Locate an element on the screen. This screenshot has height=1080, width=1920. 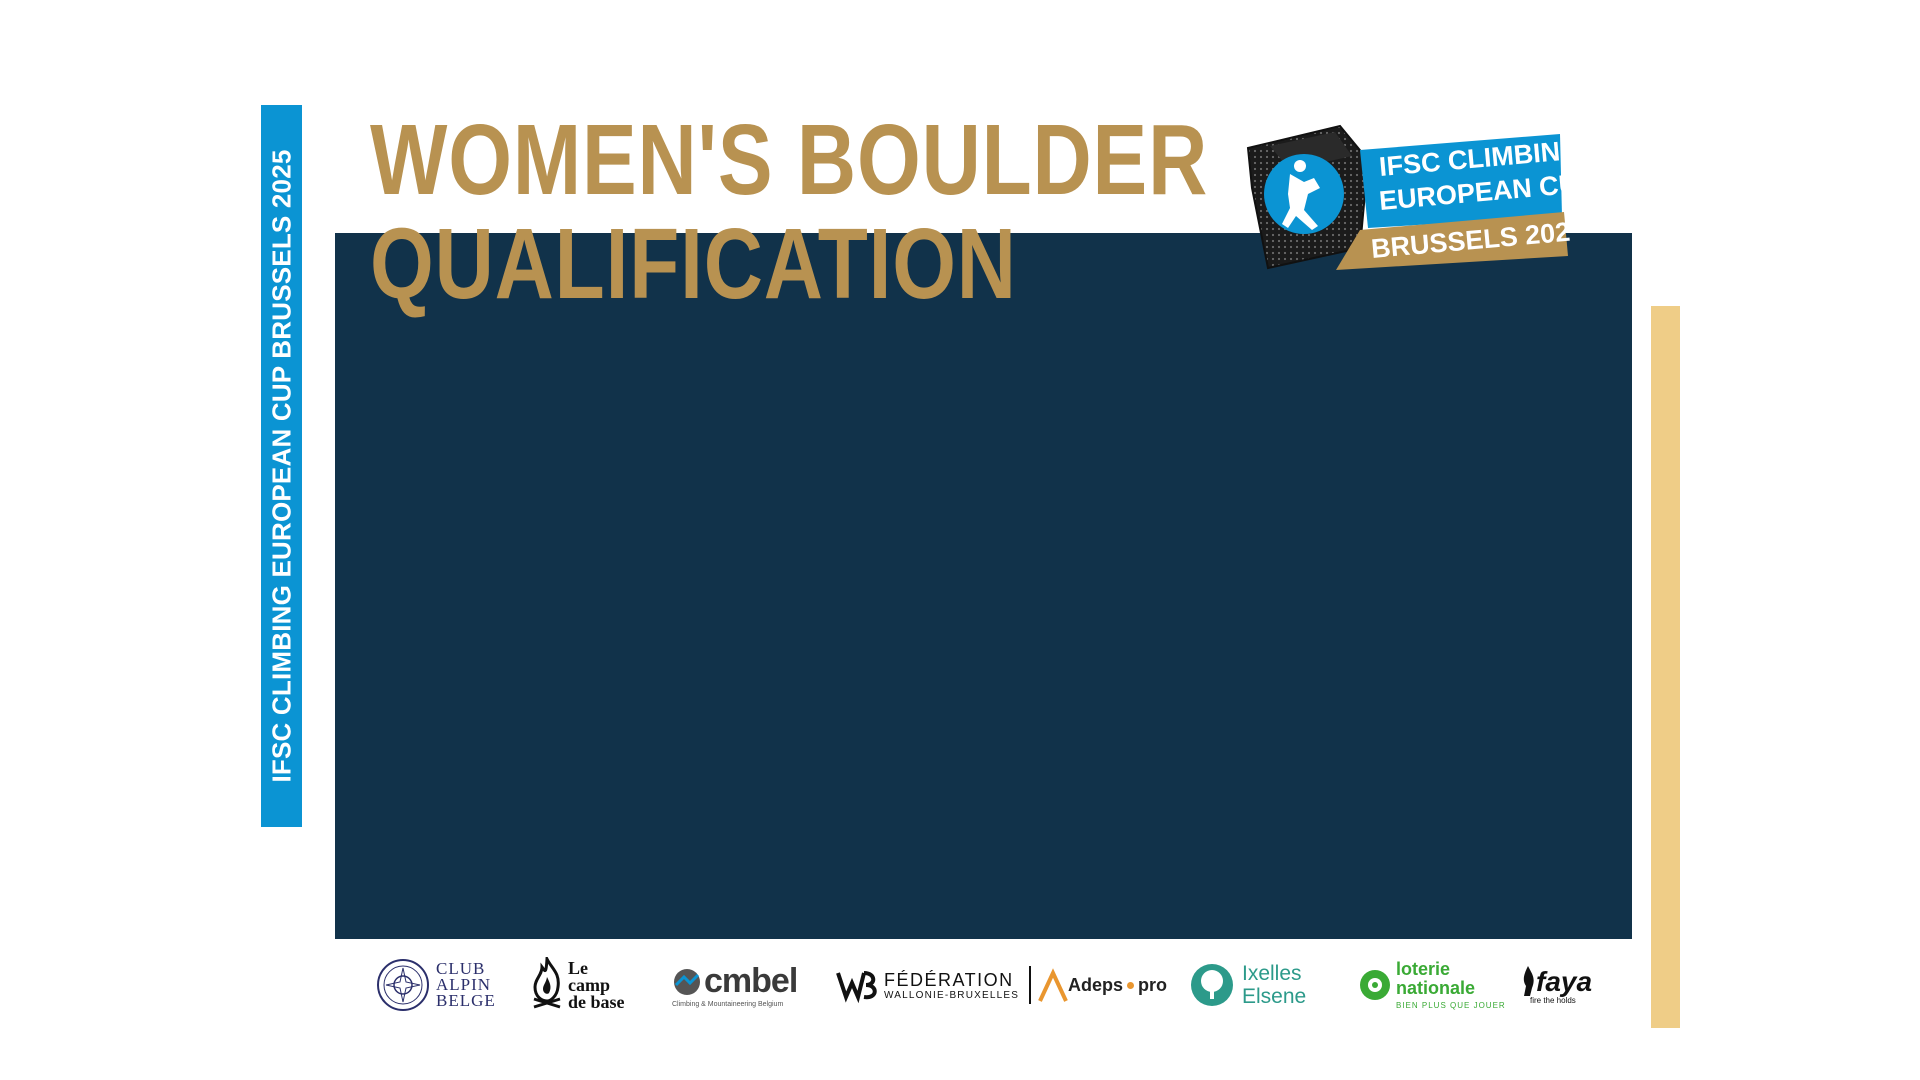
adeps-name: Adeps is located at coordinates (1096, 984).